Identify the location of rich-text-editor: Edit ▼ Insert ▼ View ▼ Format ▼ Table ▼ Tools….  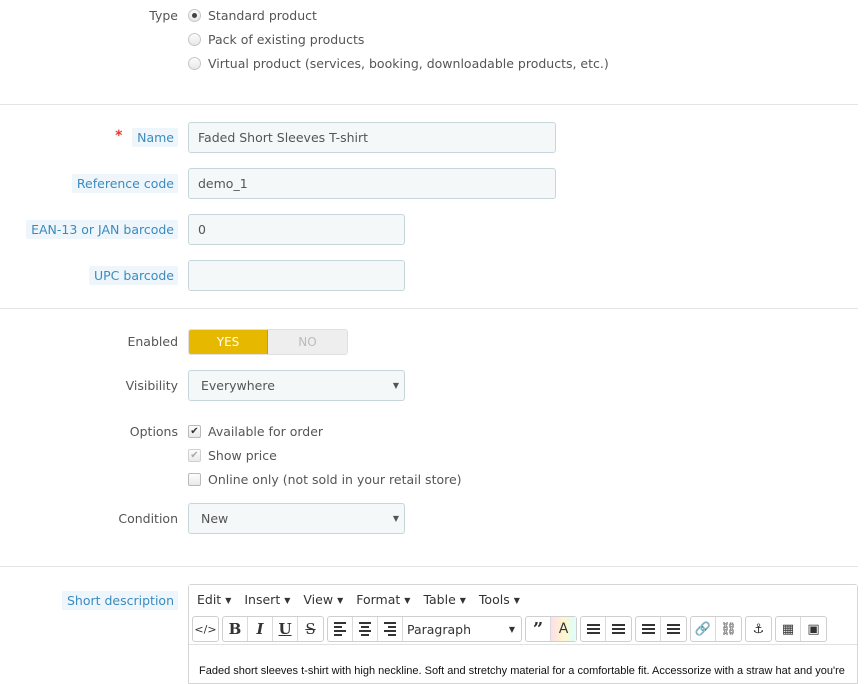
(523, 634).